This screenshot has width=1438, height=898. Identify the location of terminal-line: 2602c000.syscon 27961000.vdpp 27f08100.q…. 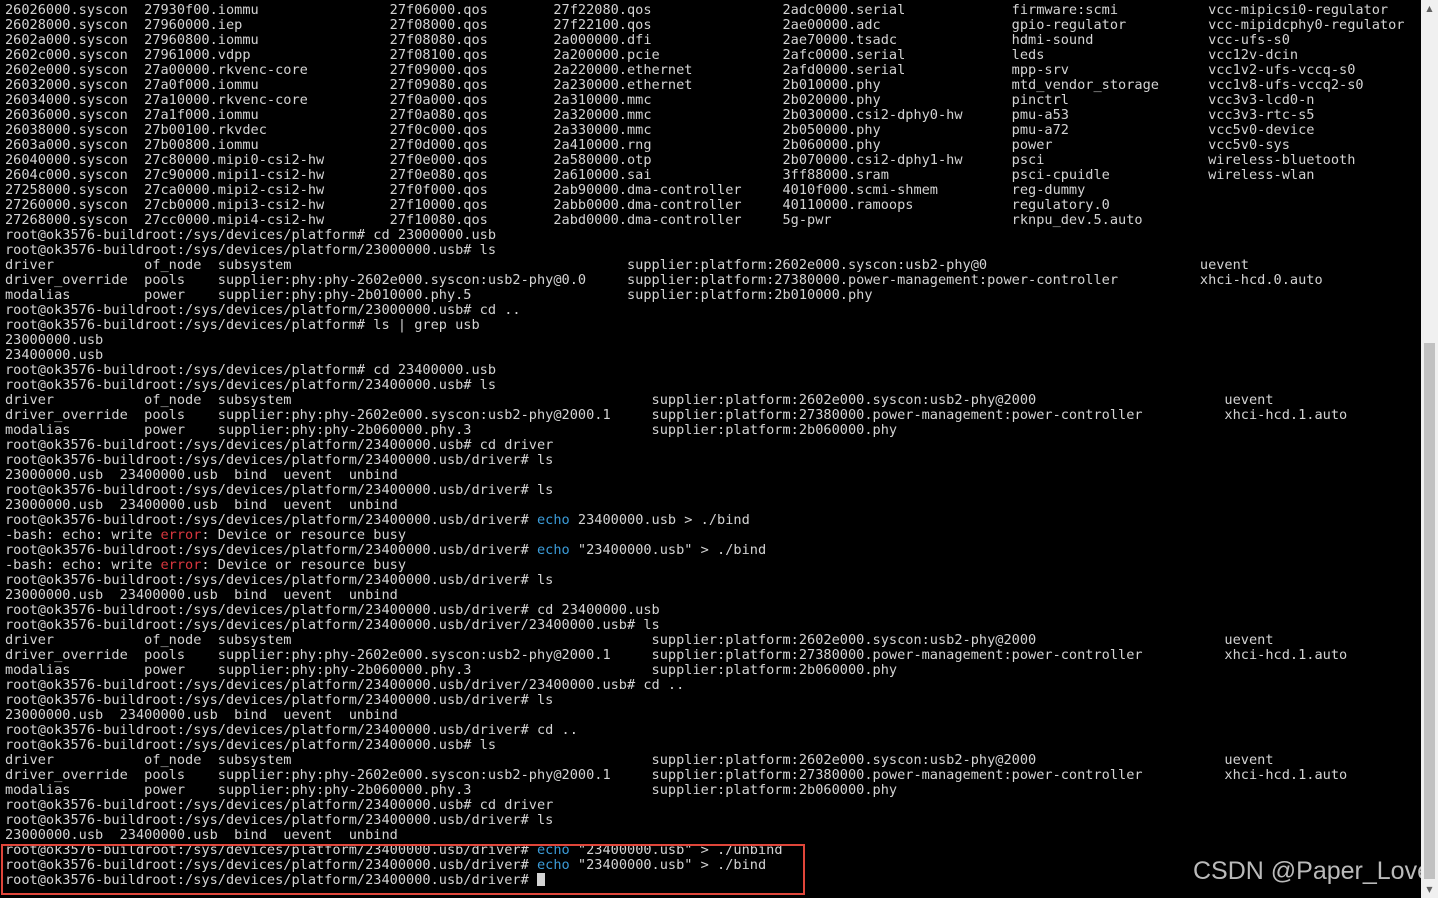
(652, 55).